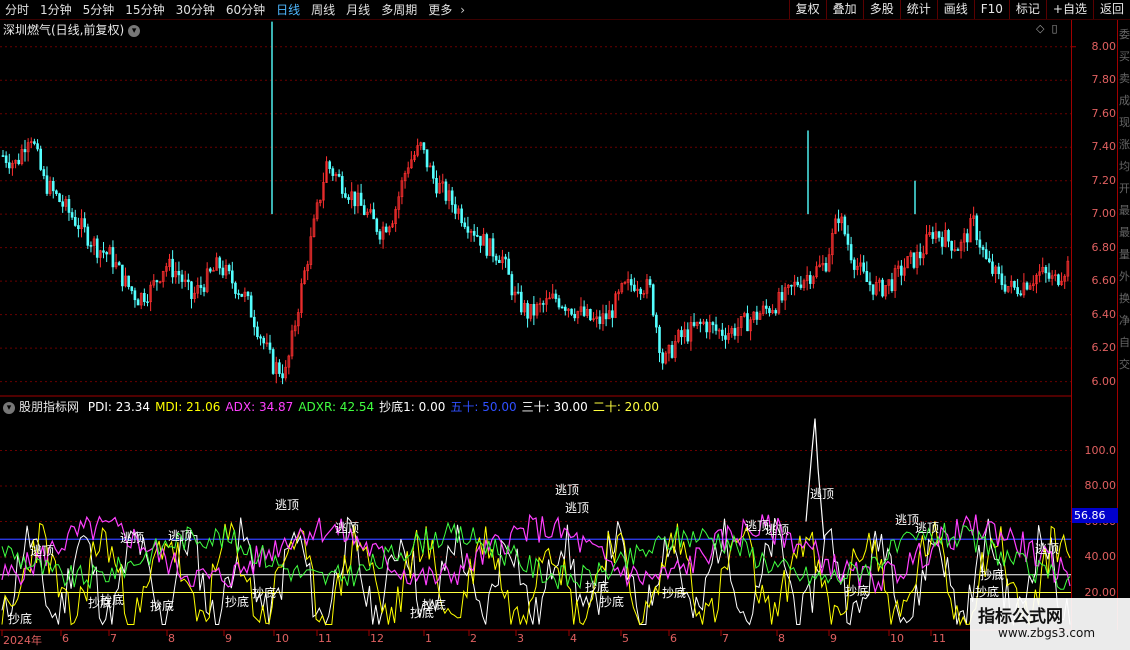 The height and width of the screenshot is (650, 1130). What do you see at coordinates (49, 407) in the screenshot?
I see `indicator-name: 股朋指标网` at bounding box center [49, 407].